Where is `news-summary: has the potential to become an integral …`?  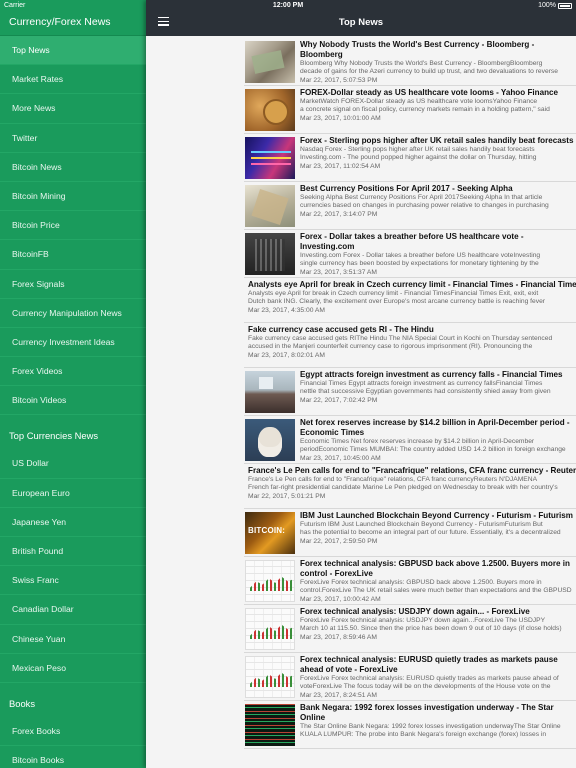 news-summary: has the potential to become an integral … is located at coordinates (430, 532).